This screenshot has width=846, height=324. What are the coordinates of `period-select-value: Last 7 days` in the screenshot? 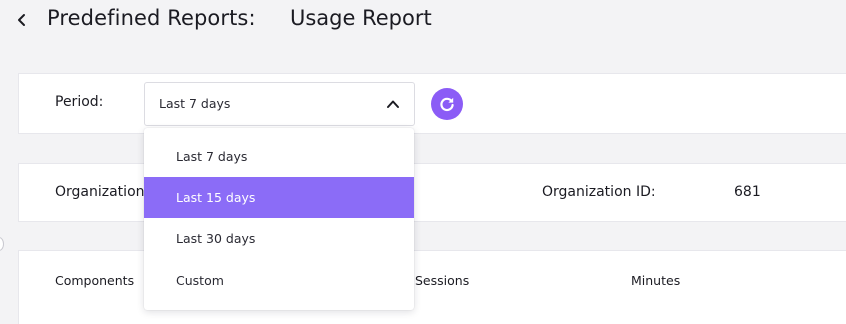 It's located at (195, 103).